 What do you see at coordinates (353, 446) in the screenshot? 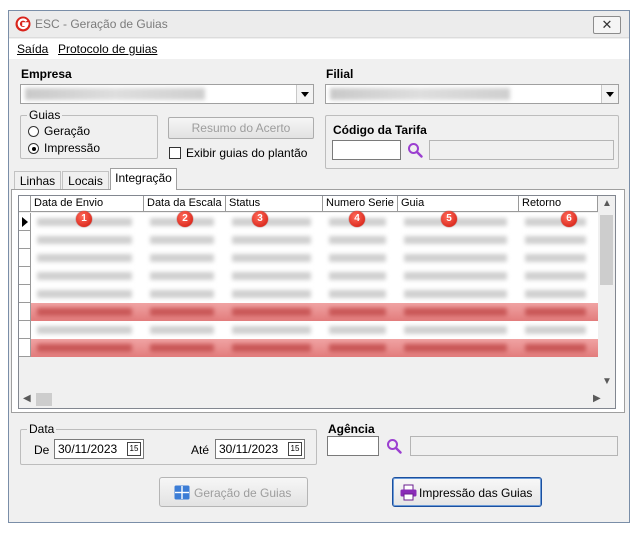
I see `agencia-code-input` at bounding box center [353, 446].